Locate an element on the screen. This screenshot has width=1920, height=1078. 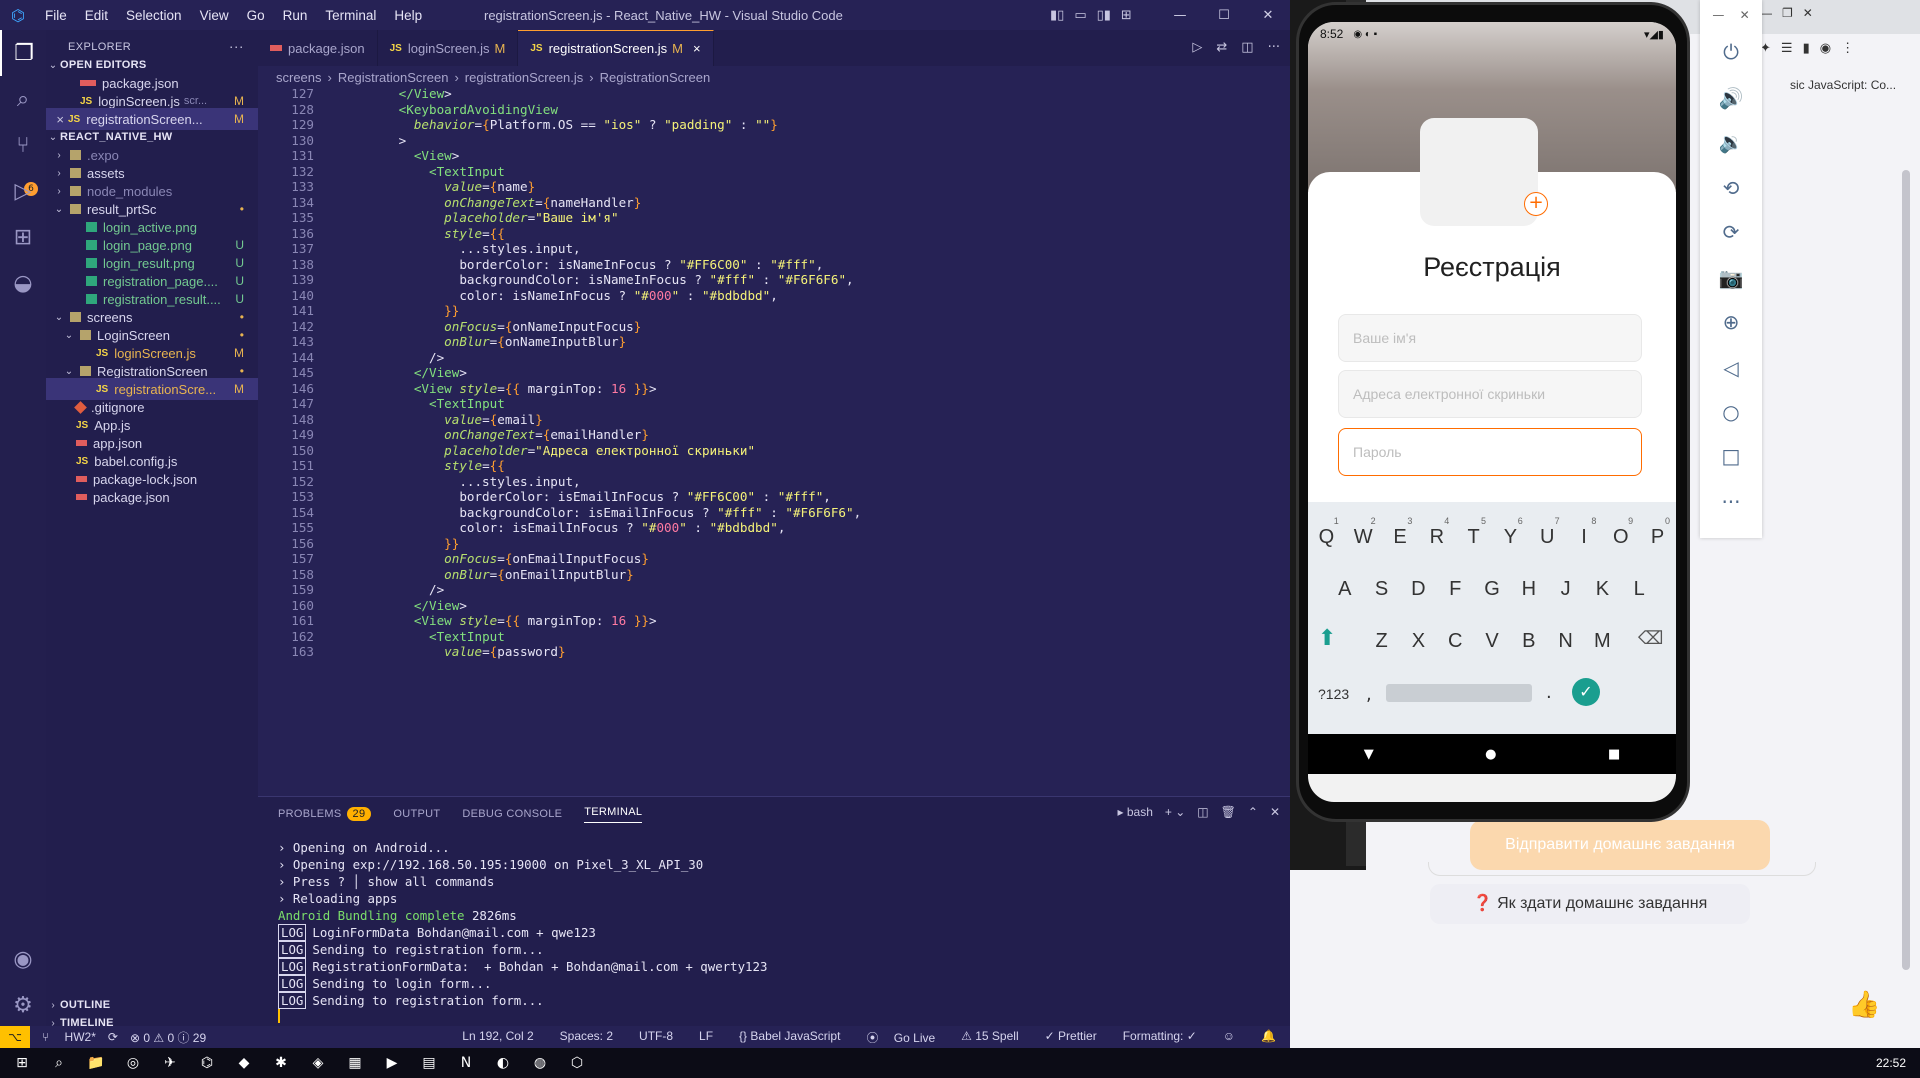
key-t: 5T is located at coordinates (1473, 532).